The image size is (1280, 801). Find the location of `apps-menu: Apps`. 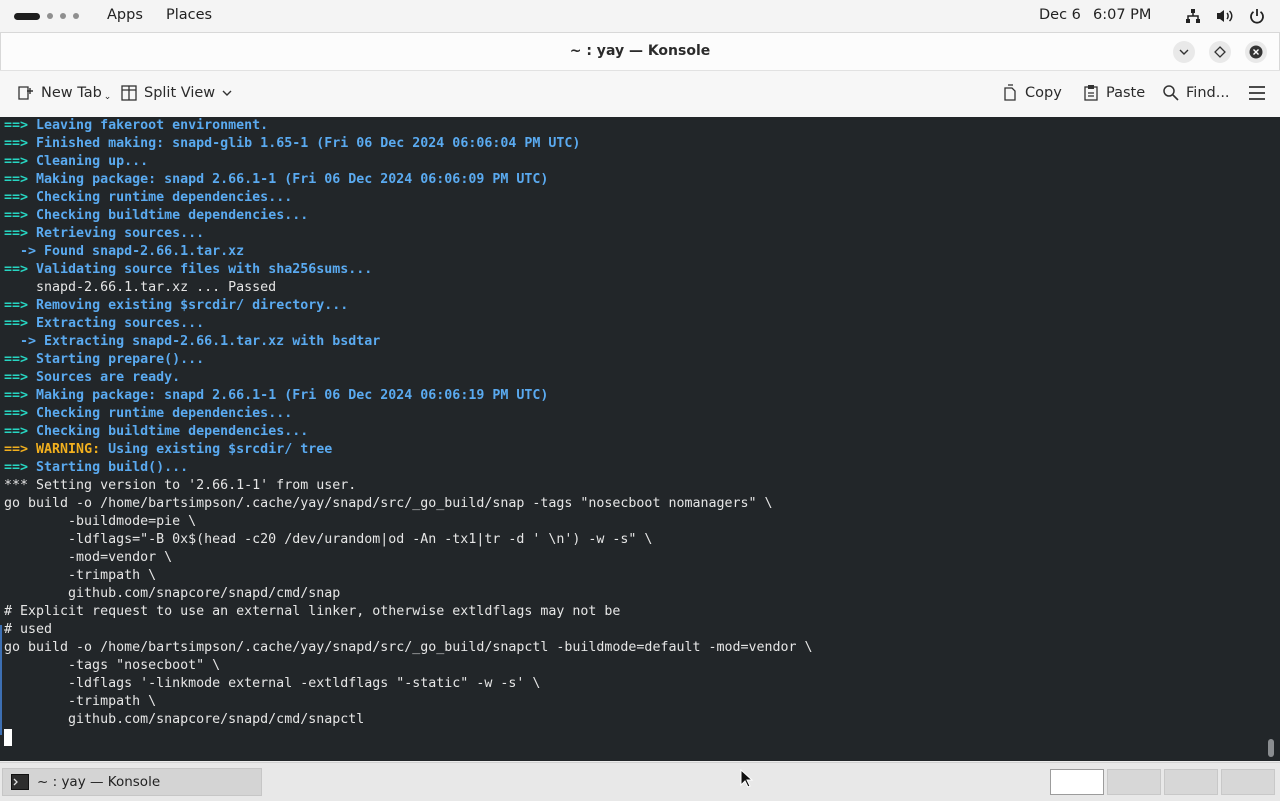

apps-menu: Apps is located at coordinates (125, 15).